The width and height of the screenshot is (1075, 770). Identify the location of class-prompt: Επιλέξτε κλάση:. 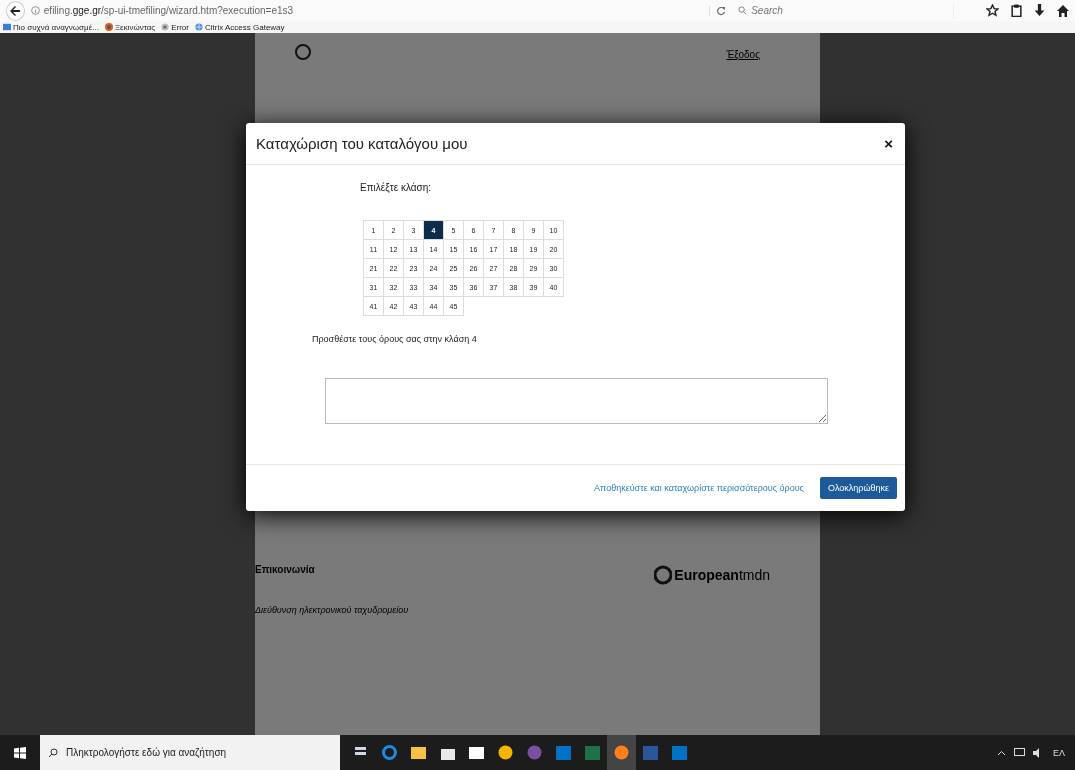
(396, 187).